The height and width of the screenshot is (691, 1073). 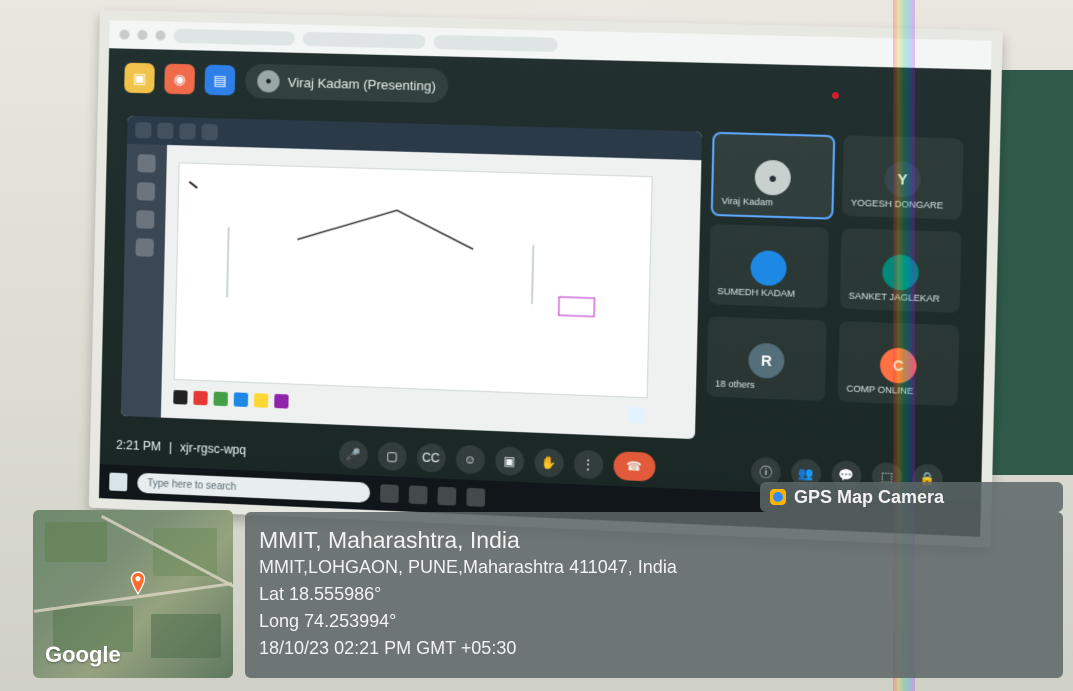 I want to click on shared-browser-header, so click(x=414, y=138).